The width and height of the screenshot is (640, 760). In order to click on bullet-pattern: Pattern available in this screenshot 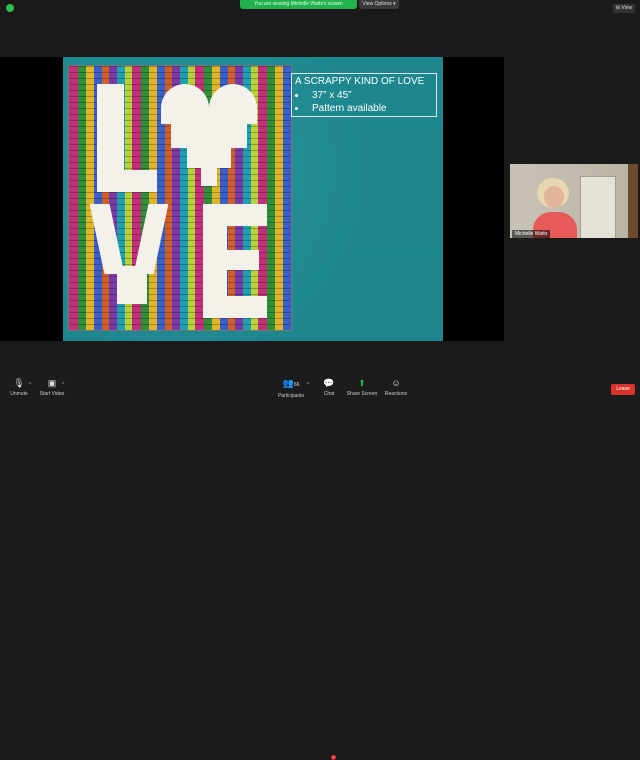, I will do `click(370, 108)`.